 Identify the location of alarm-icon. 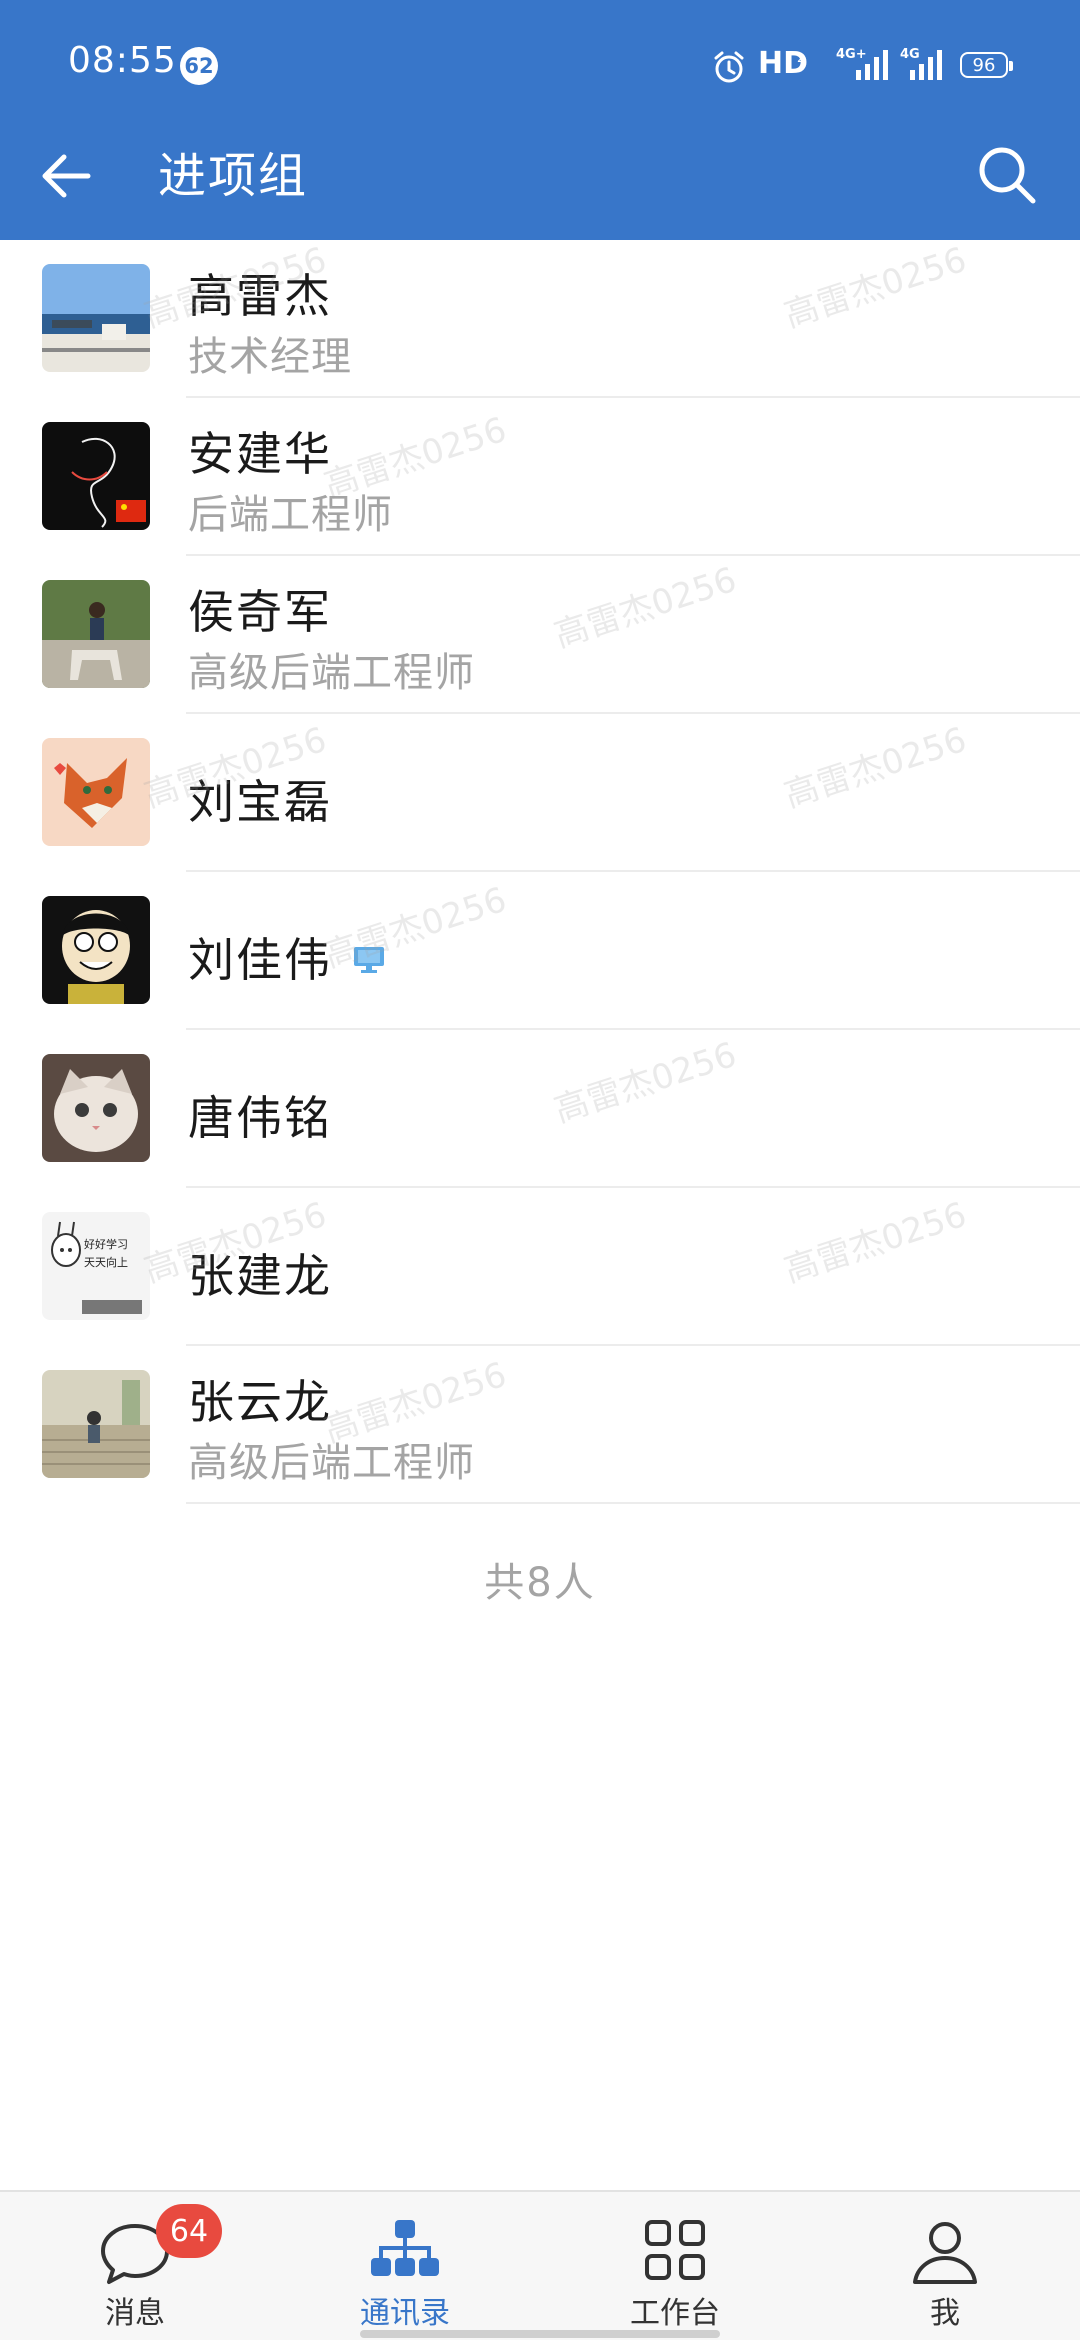
(729, 67).